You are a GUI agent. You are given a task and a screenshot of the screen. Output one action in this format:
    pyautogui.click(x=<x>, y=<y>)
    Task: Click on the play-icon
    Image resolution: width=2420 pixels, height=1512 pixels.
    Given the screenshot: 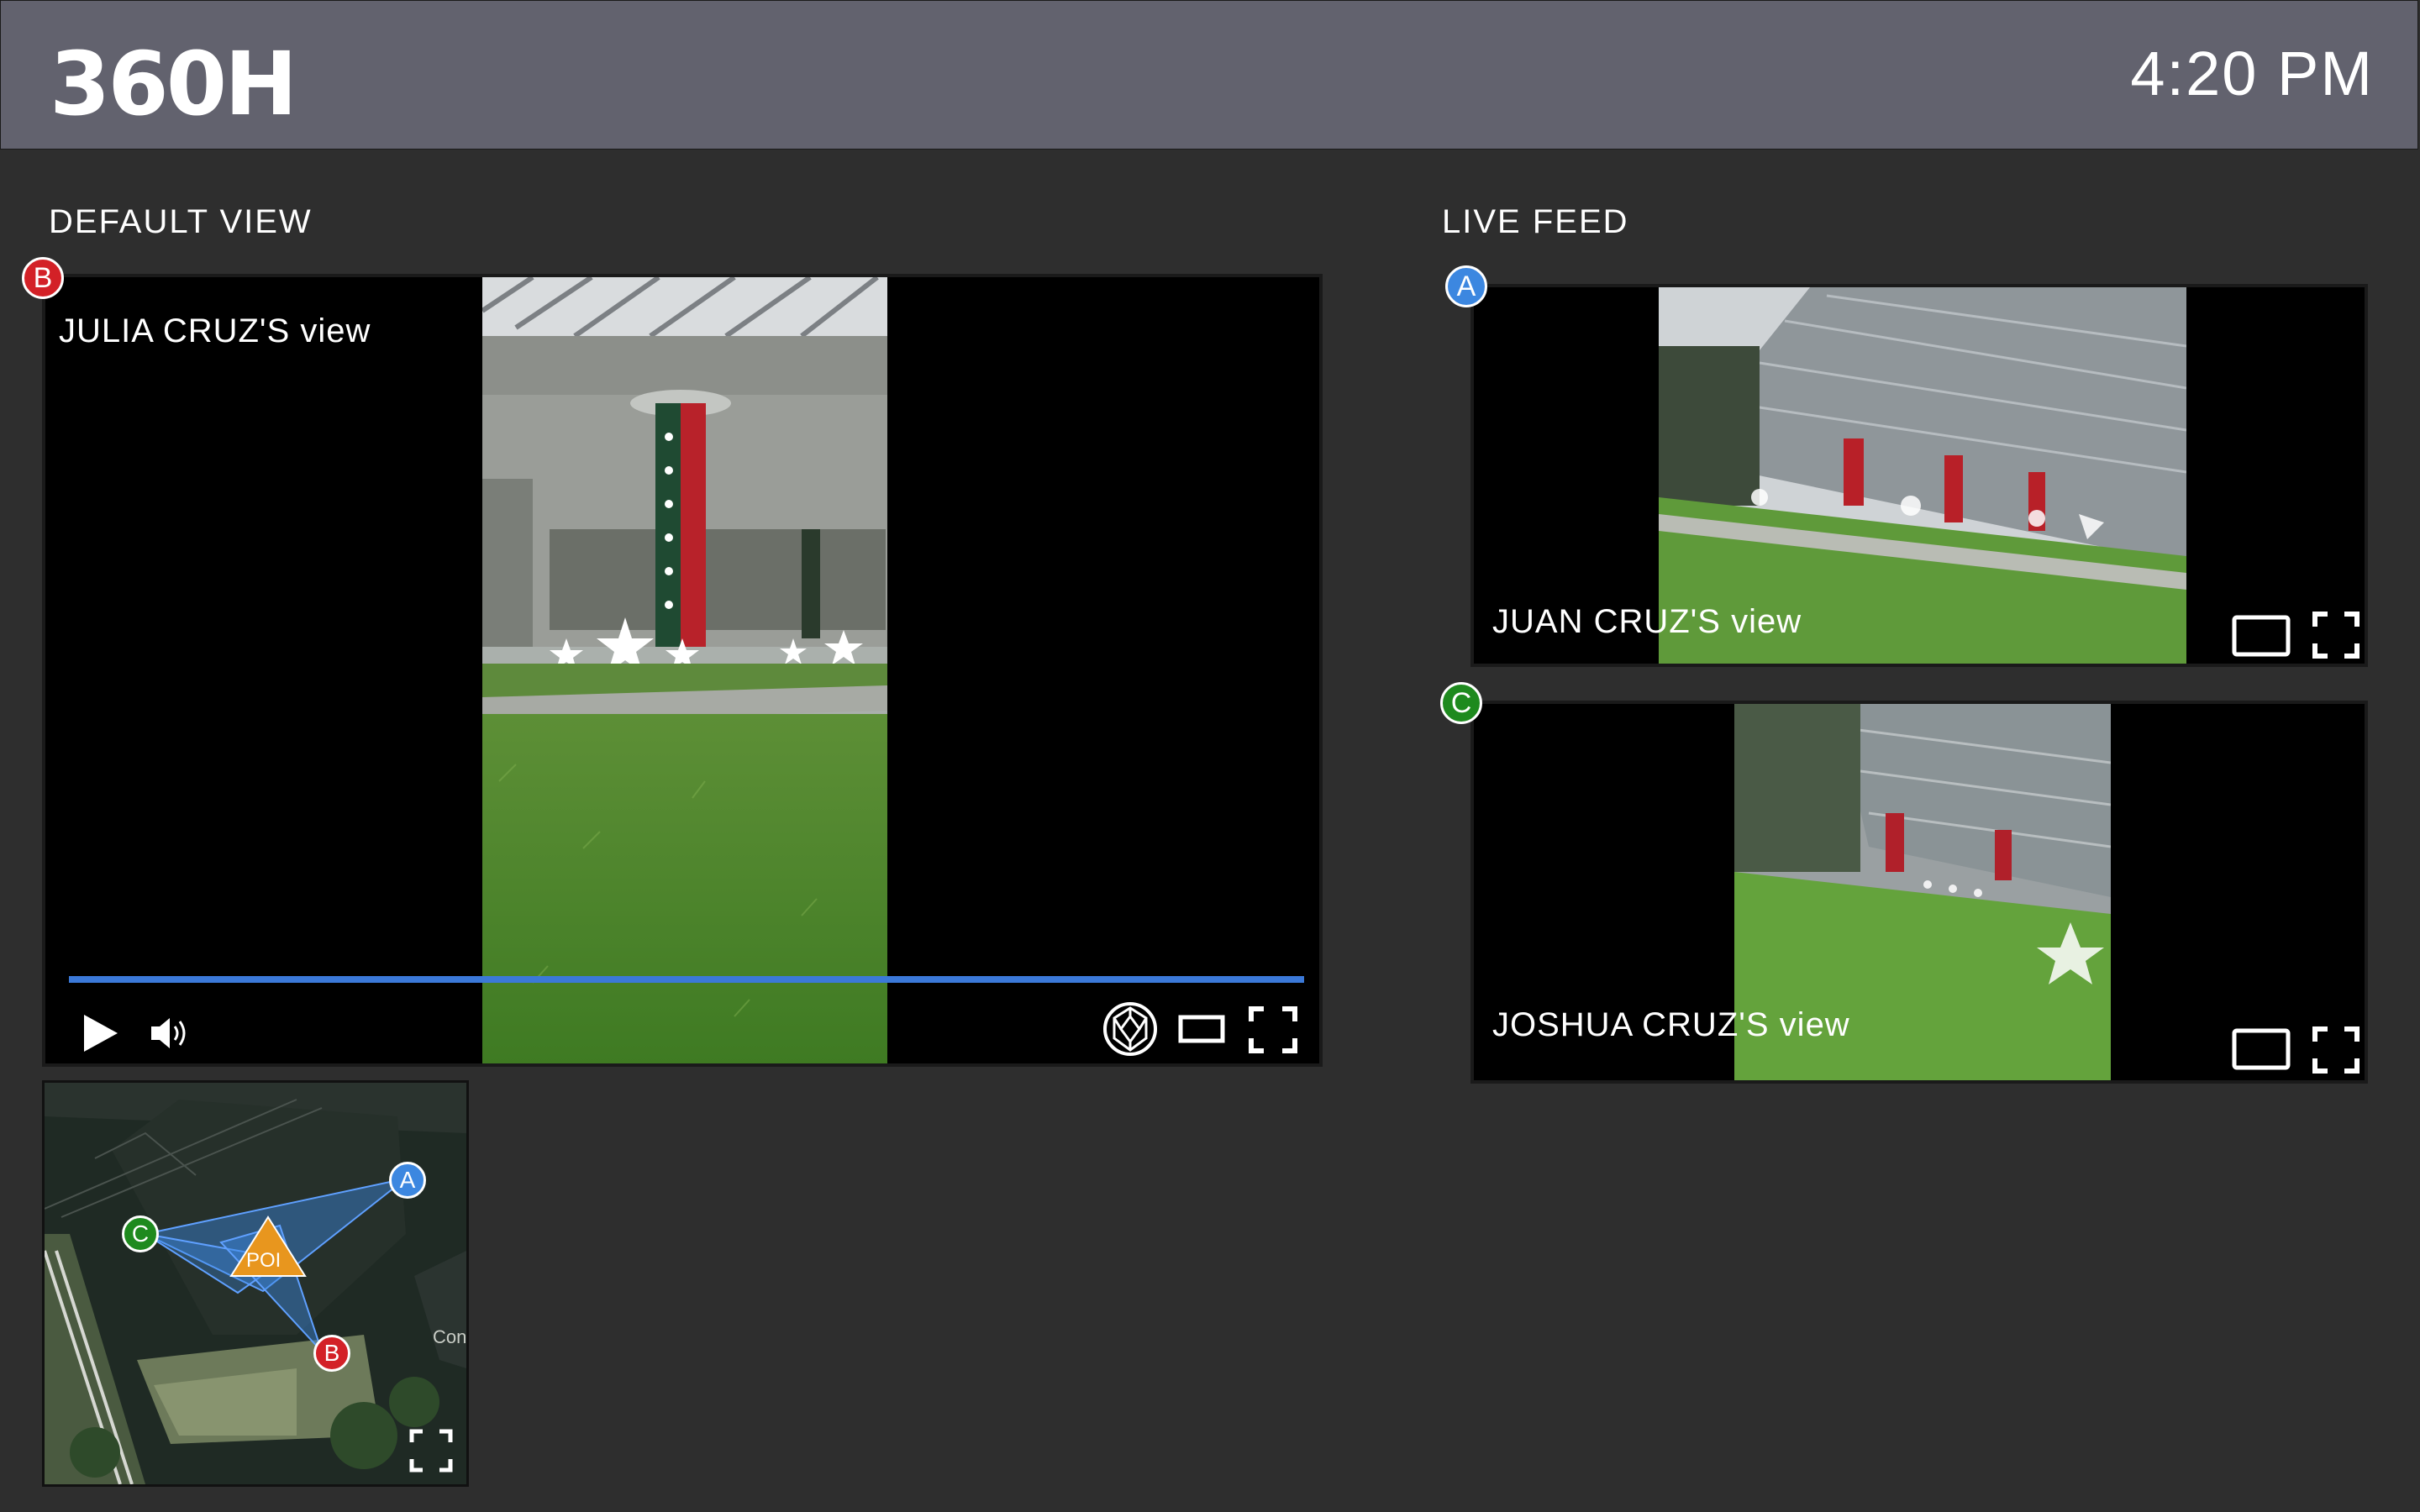 What is the action you would take?
    pyautogui.click(x=100, y=1033)
    